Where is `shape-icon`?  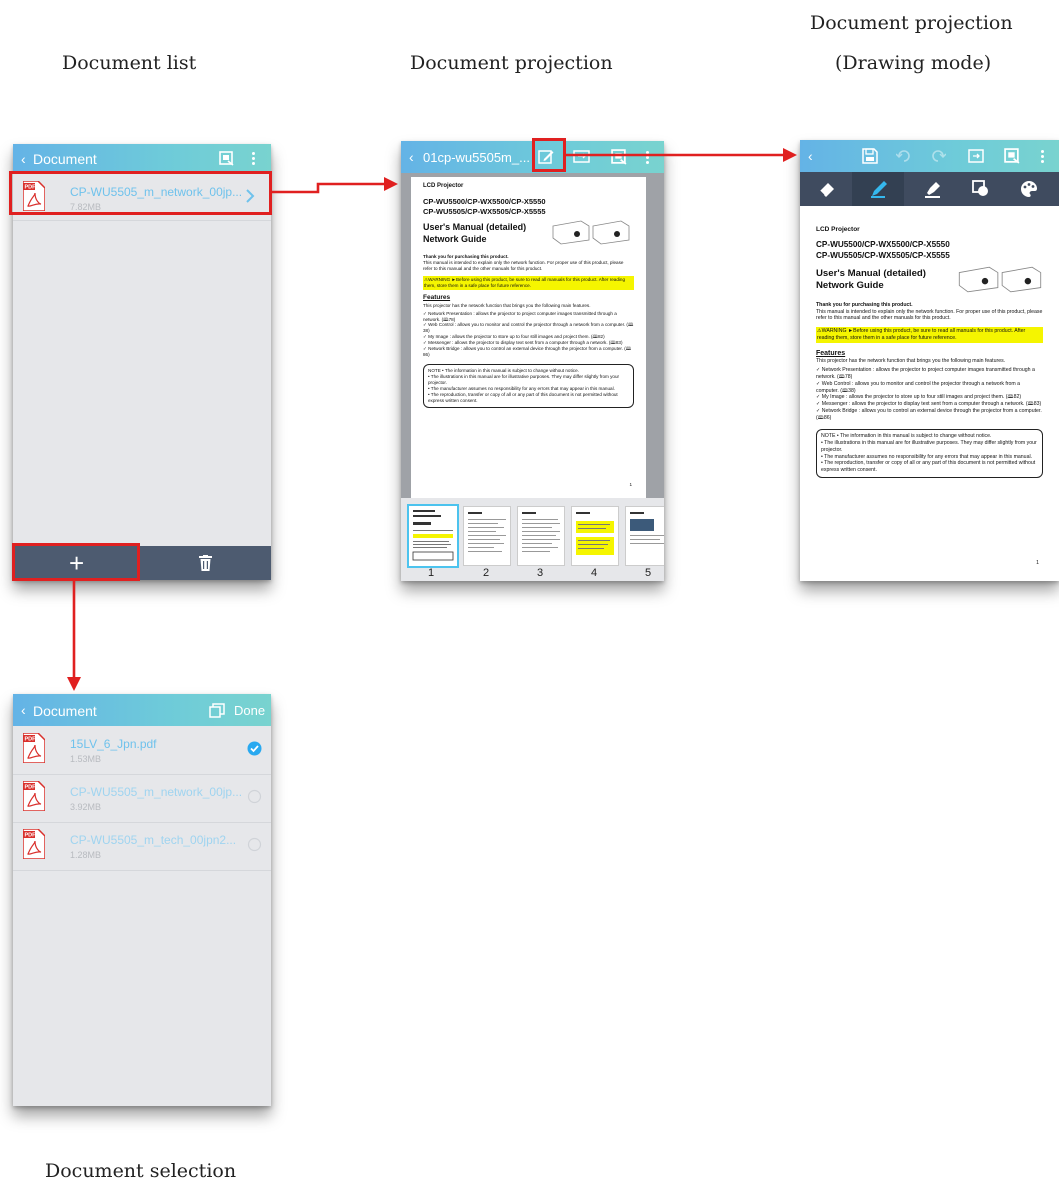 shape-icon is located at coordinates (981, 189).